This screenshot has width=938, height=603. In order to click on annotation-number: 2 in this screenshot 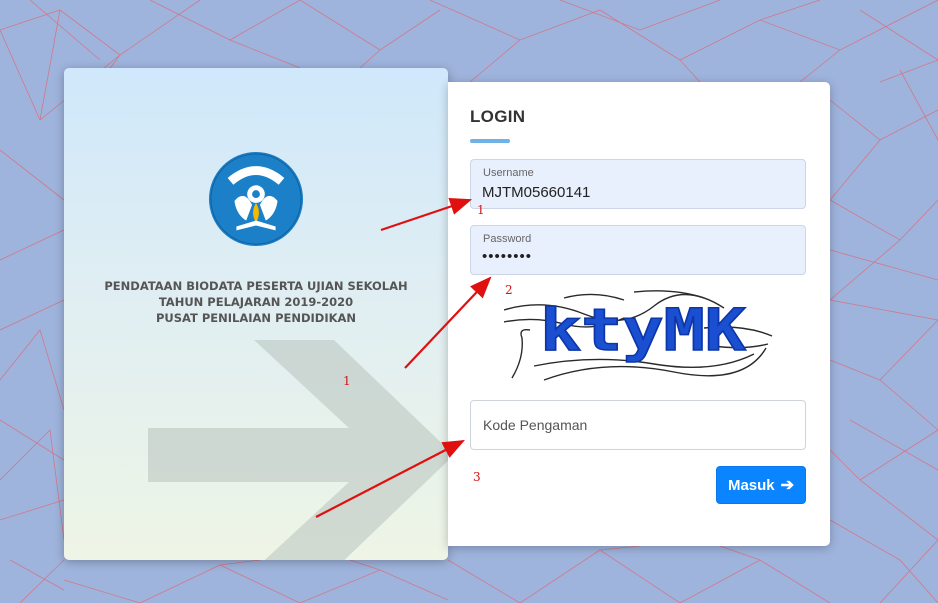, I will do `click(509, 290)`.